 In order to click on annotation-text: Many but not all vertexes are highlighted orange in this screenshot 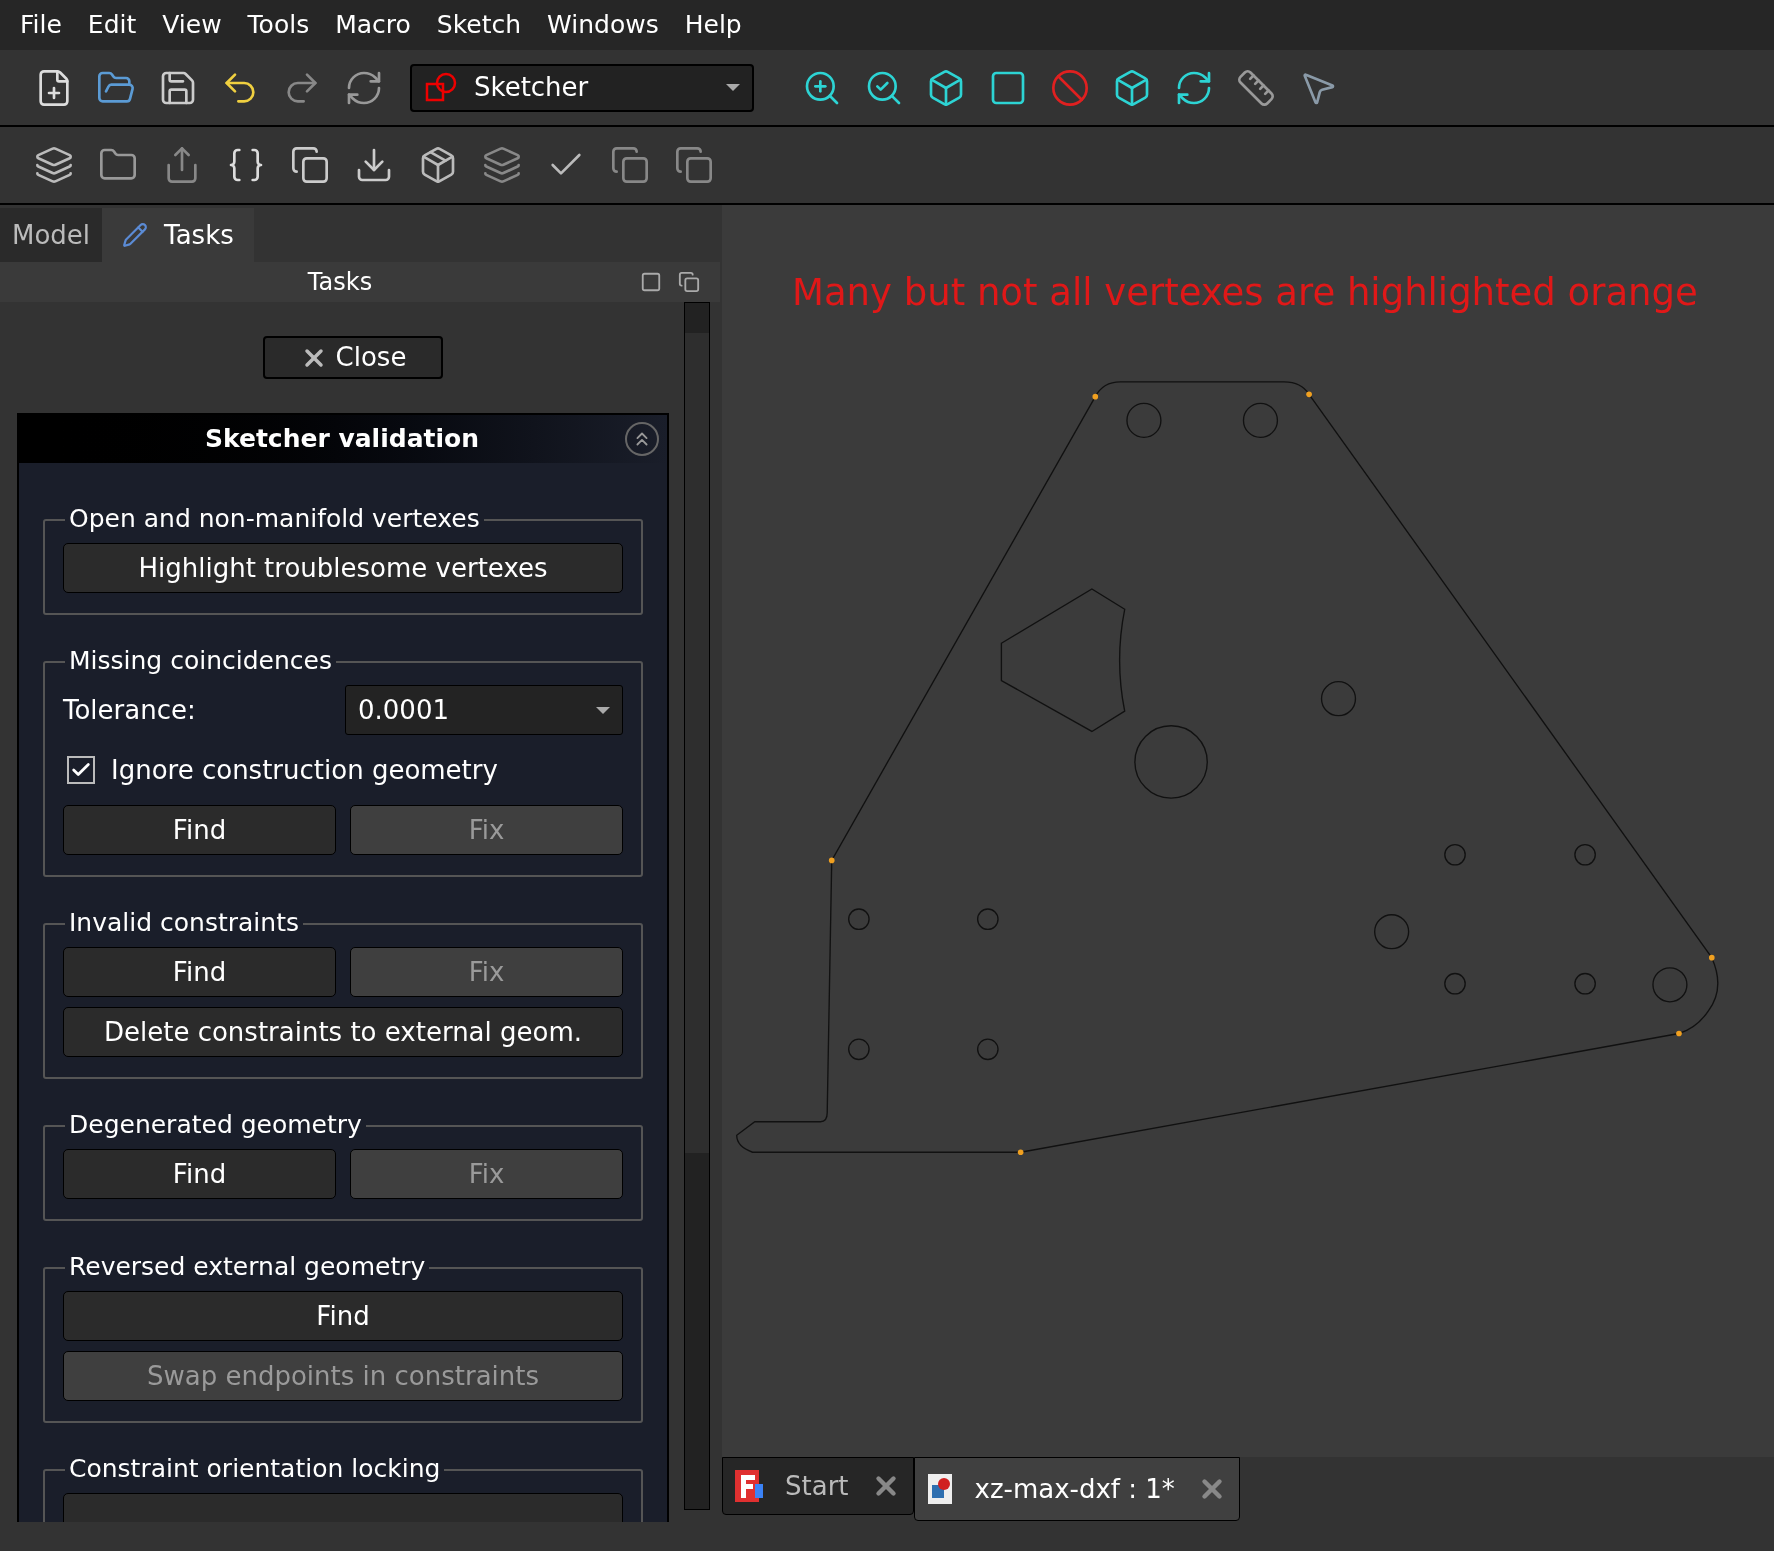, I will do `click(1245, 293)`.